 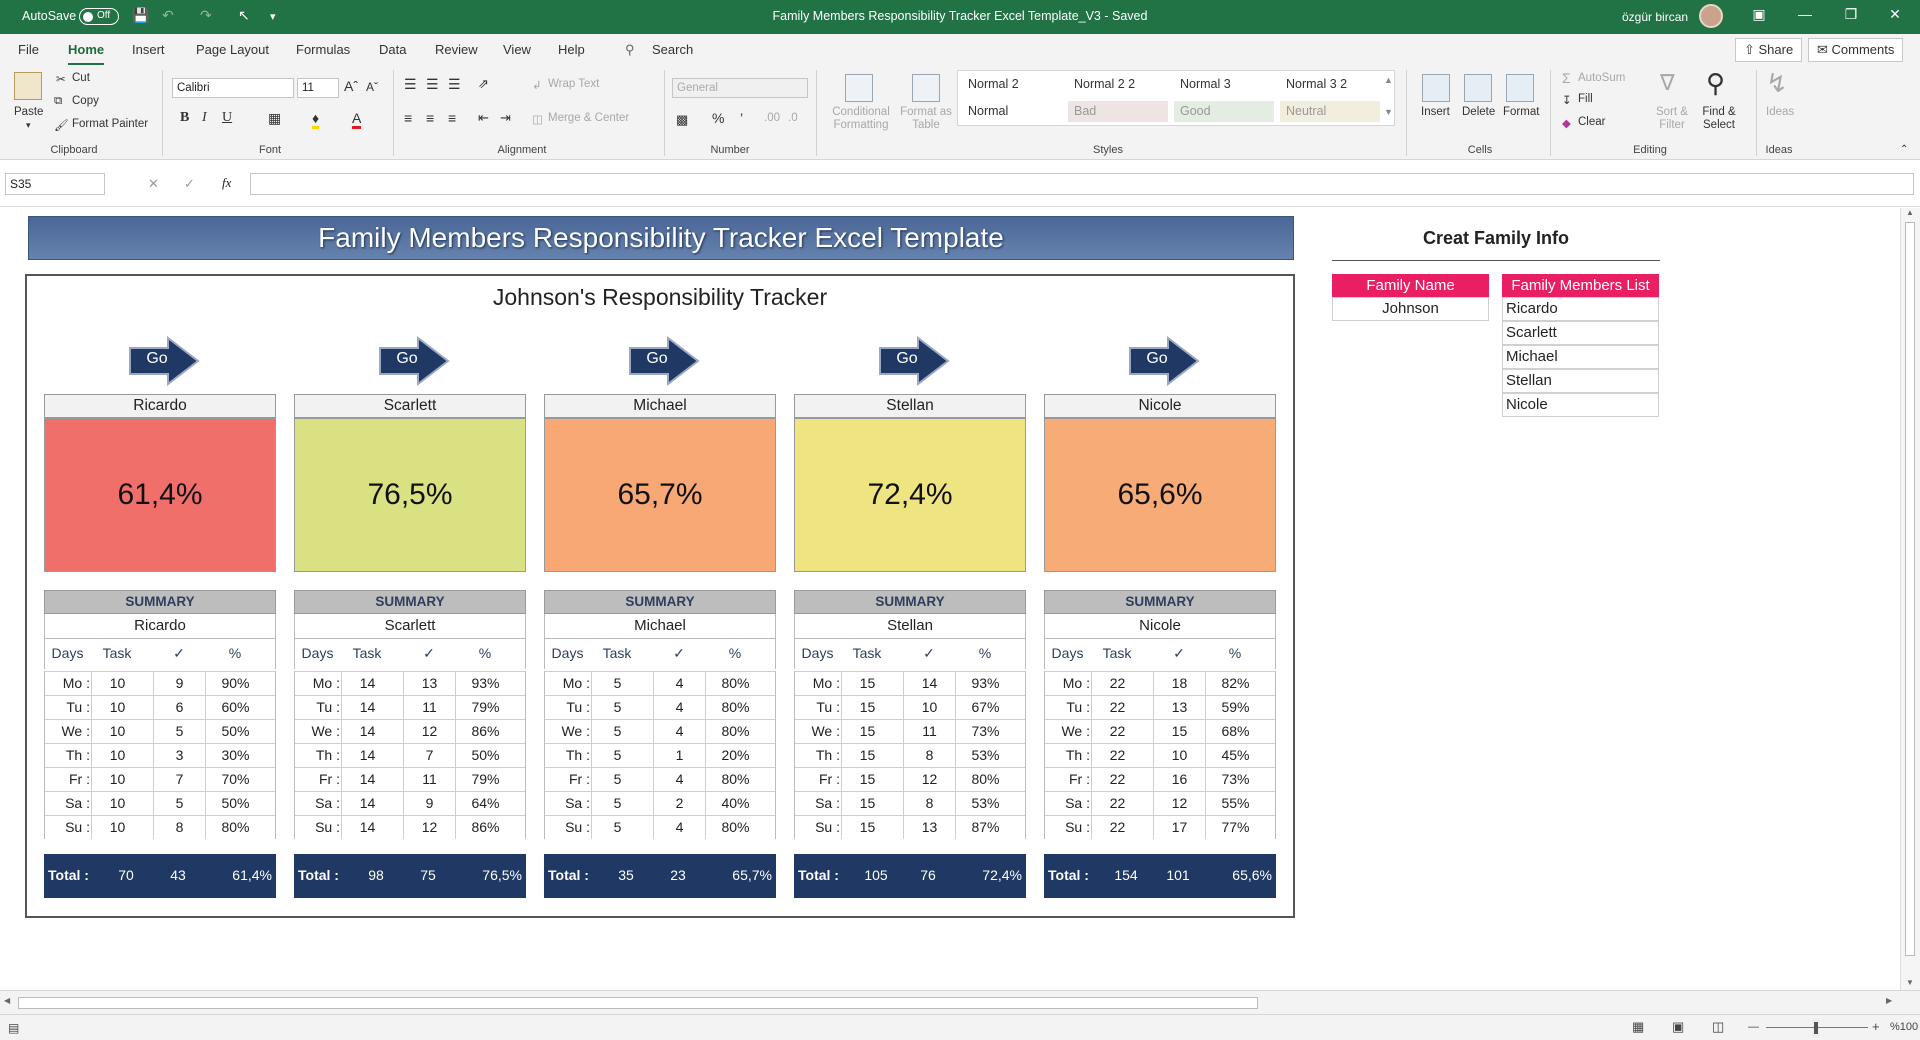 I want to click on accounting-format-icon: ▩, so click(x=682, y=120).